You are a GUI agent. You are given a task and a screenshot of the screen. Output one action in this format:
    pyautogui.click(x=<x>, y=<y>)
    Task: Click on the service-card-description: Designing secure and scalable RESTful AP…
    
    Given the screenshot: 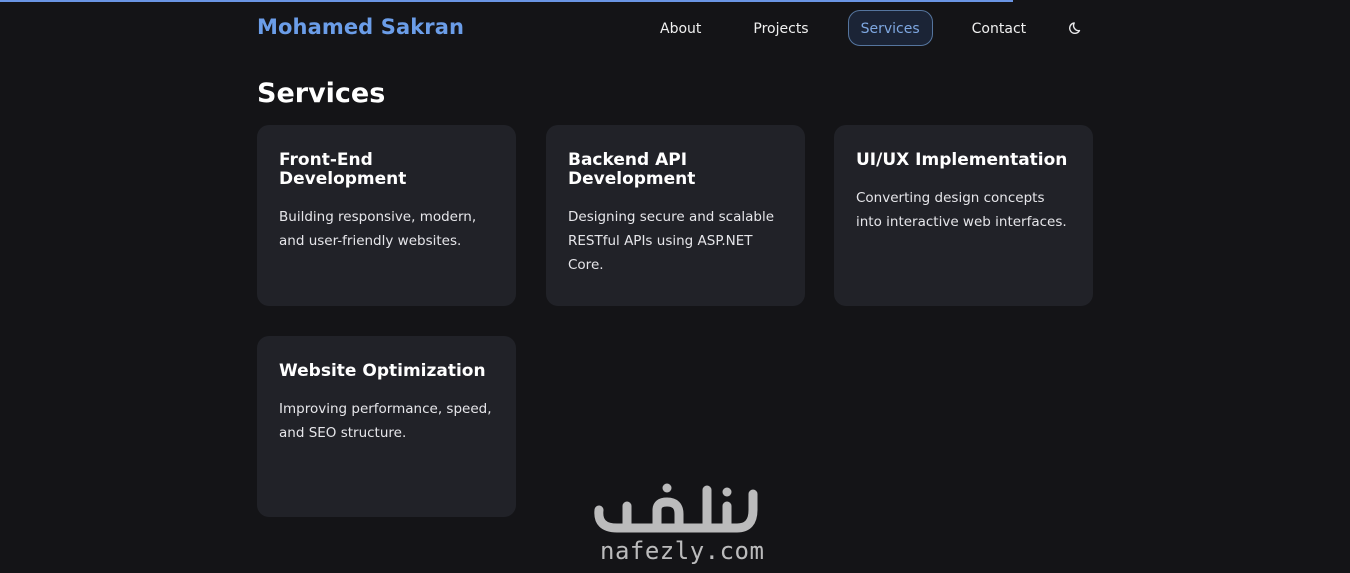 What is the action you would take?
    pyautogui.click(x=671, y=241)
    